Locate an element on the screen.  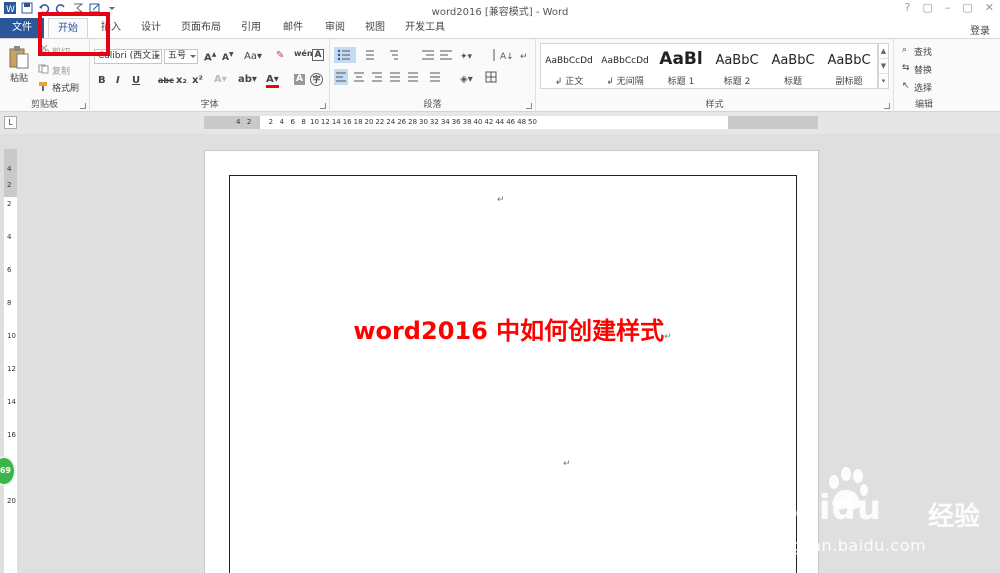
superscript-button: x² is located at coordinates (197, 80).